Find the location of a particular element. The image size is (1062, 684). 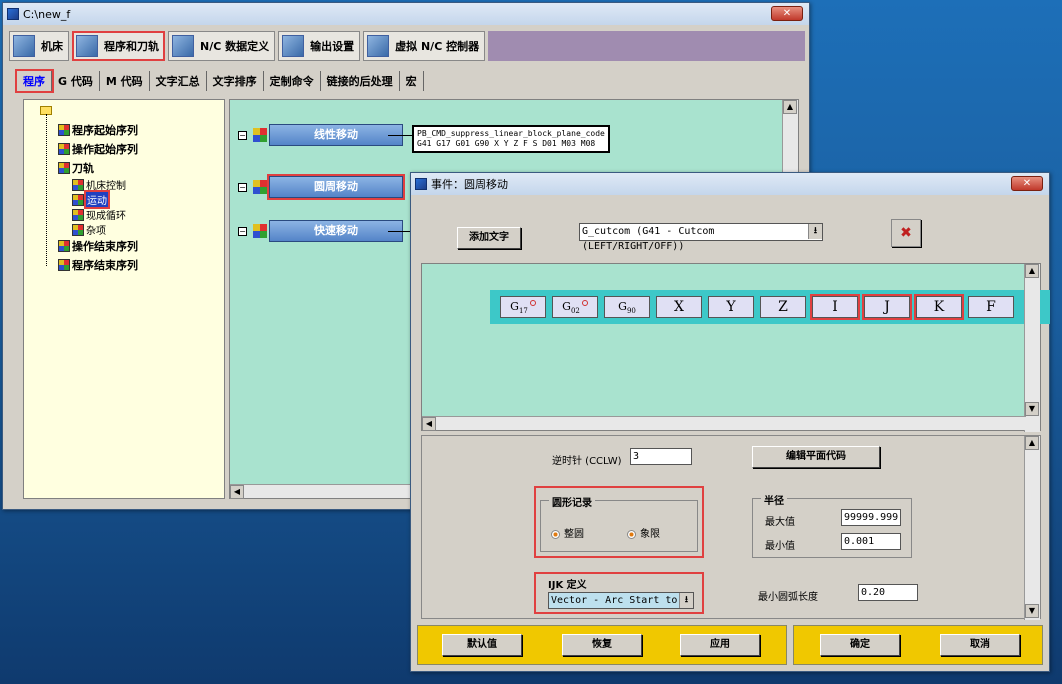

radius-min-field: 0.001 is located at coordinates (871, 541).